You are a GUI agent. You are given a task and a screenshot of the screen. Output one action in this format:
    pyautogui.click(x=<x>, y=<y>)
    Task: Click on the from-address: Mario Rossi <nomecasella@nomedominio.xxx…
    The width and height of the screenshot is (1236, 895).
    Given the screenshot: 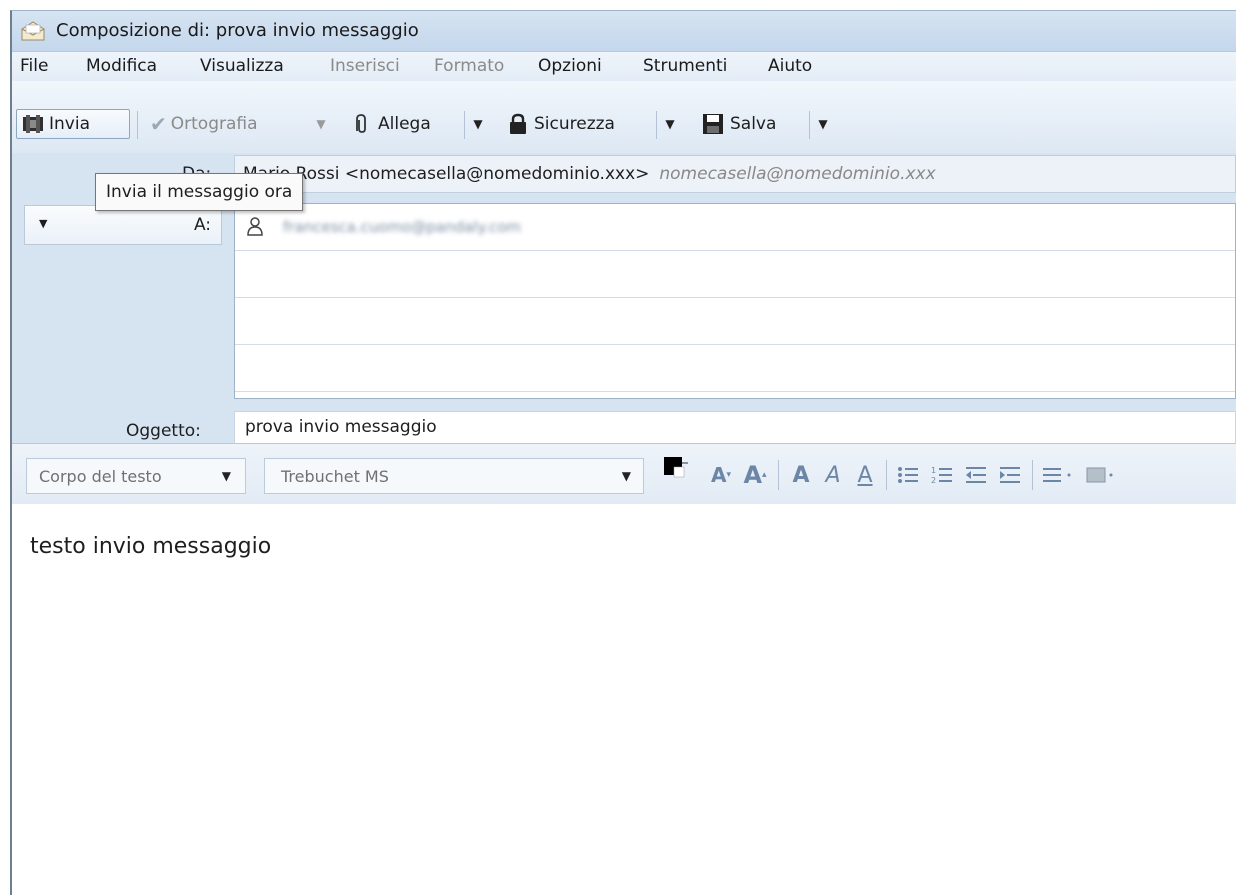 What is the action you would take?
    pyautogui.click(x=446, y=174)
    